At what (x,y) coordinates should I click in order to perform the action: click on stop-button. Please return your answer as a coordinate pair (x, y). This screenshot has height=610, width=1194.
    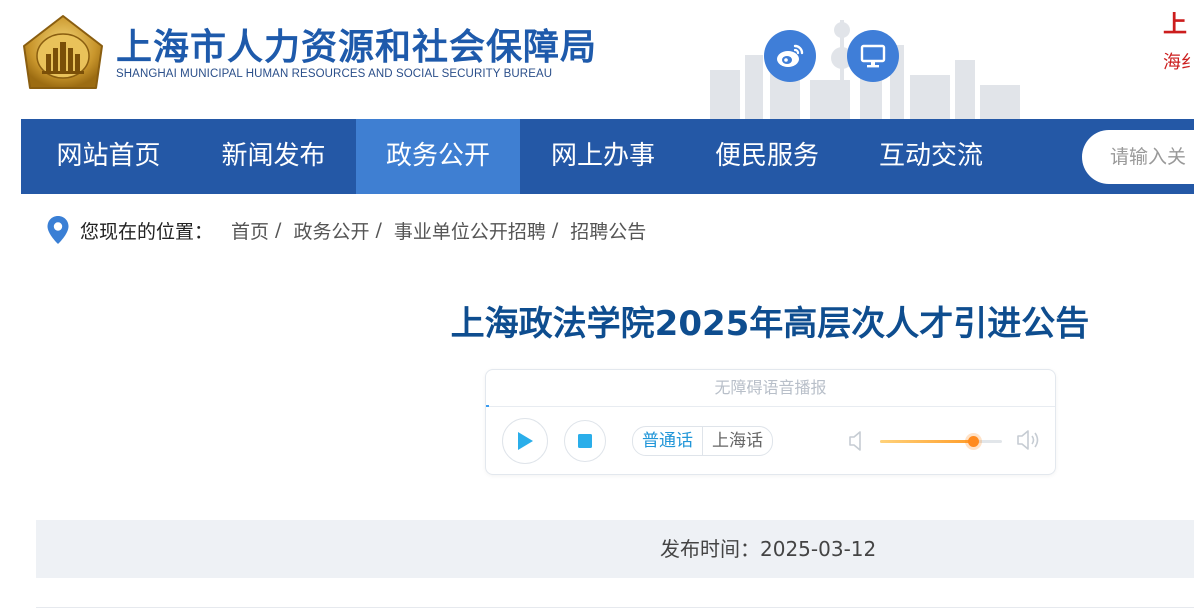
    Looking at the image, I should click on (585, 441).